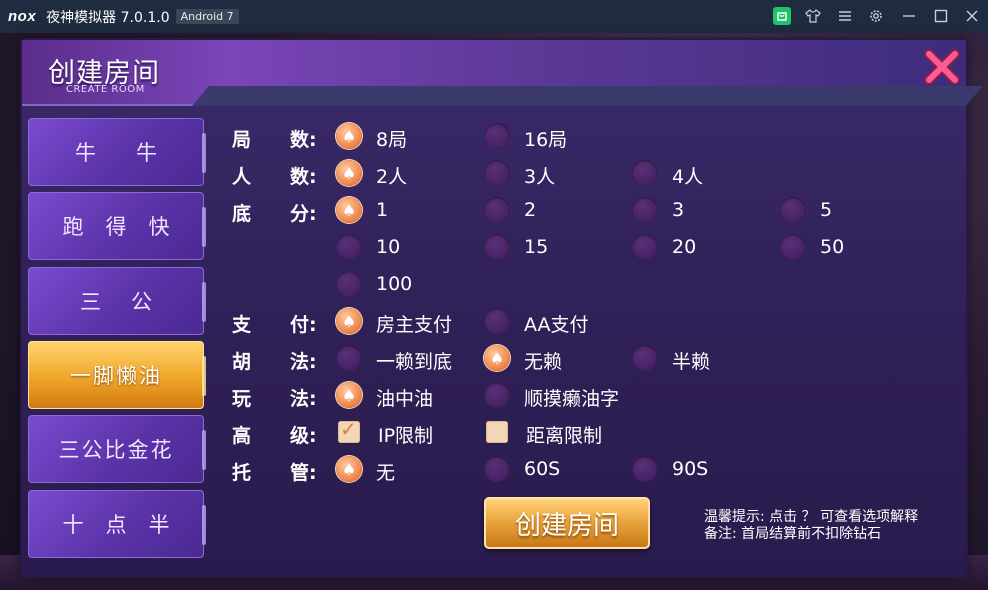 The width and height of the screenshot is (988, 590). Describe the element at coordinates (414, 360) in the screenshot. I see `hu-yilaidaodi-label: 一赖到底` at that location.